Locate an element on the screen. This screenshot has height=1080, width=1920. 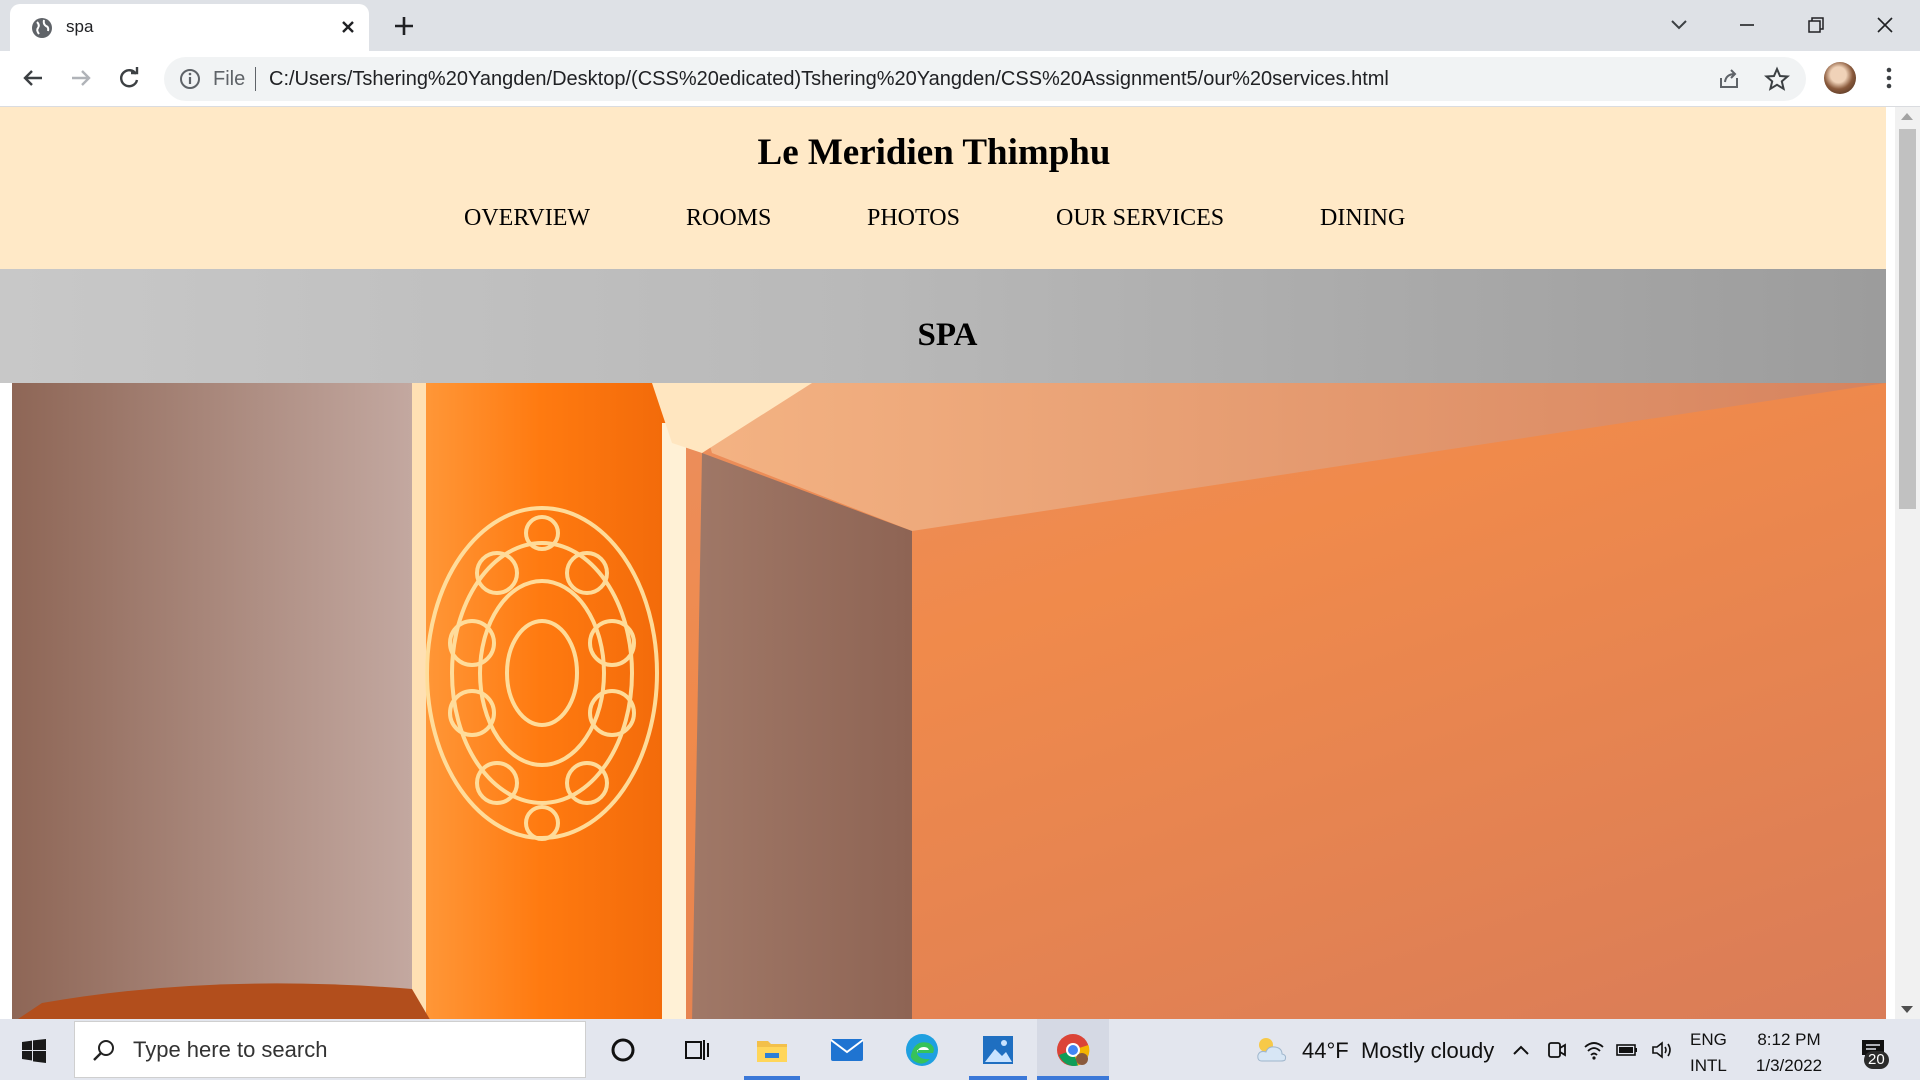
share-icon is located at coordinates (1729, 79).